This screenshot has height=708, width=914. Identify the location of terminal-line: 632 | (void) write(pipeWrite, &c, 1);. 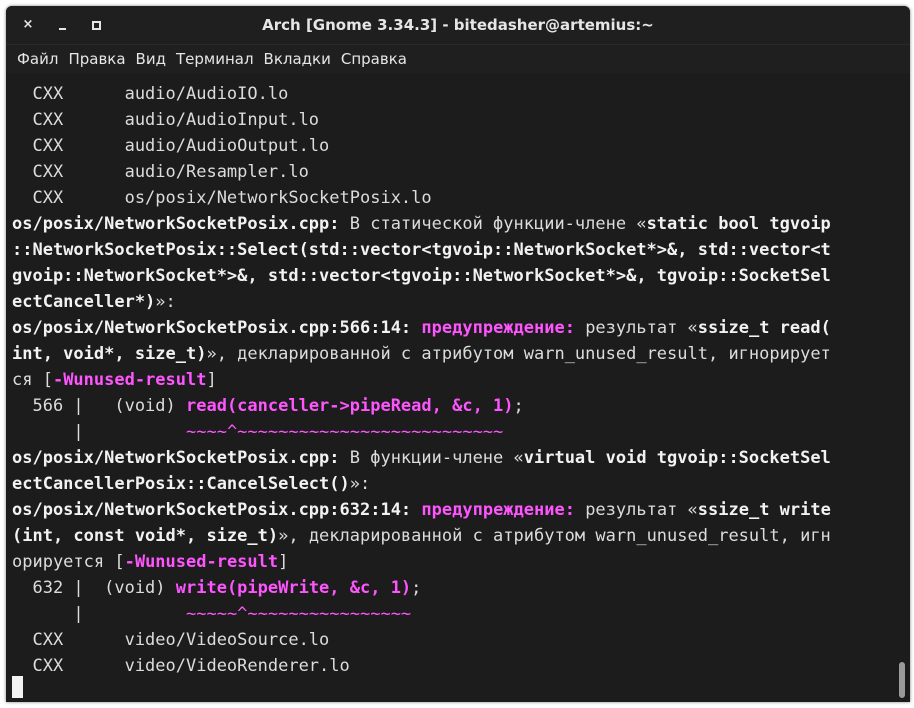
(216, 588).